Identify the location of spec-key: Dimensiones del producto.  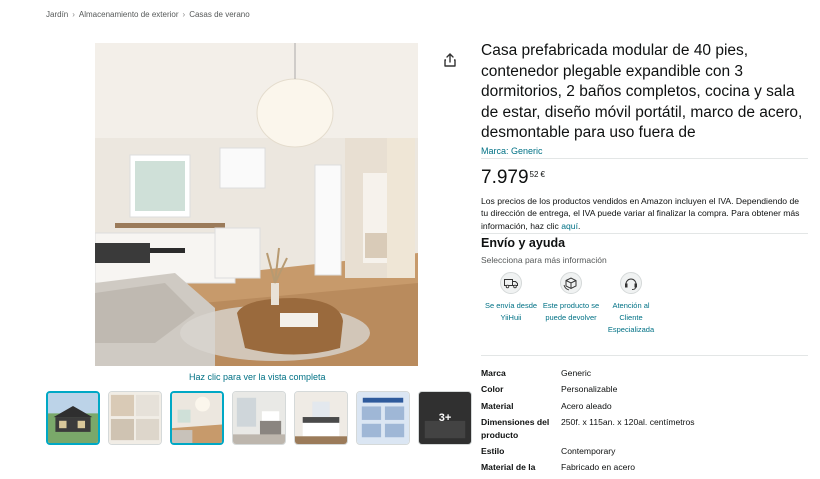
(515, 428).